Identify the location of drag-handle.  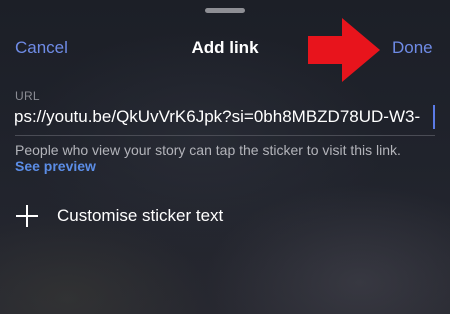
(225, 10).